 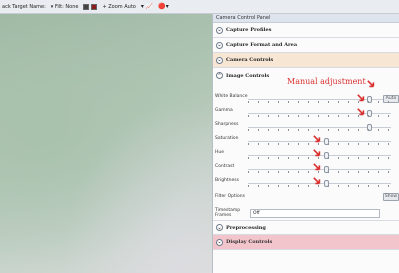 I want to click on filter-selector: ▾ Filt: None, so click(x=65, y=7).